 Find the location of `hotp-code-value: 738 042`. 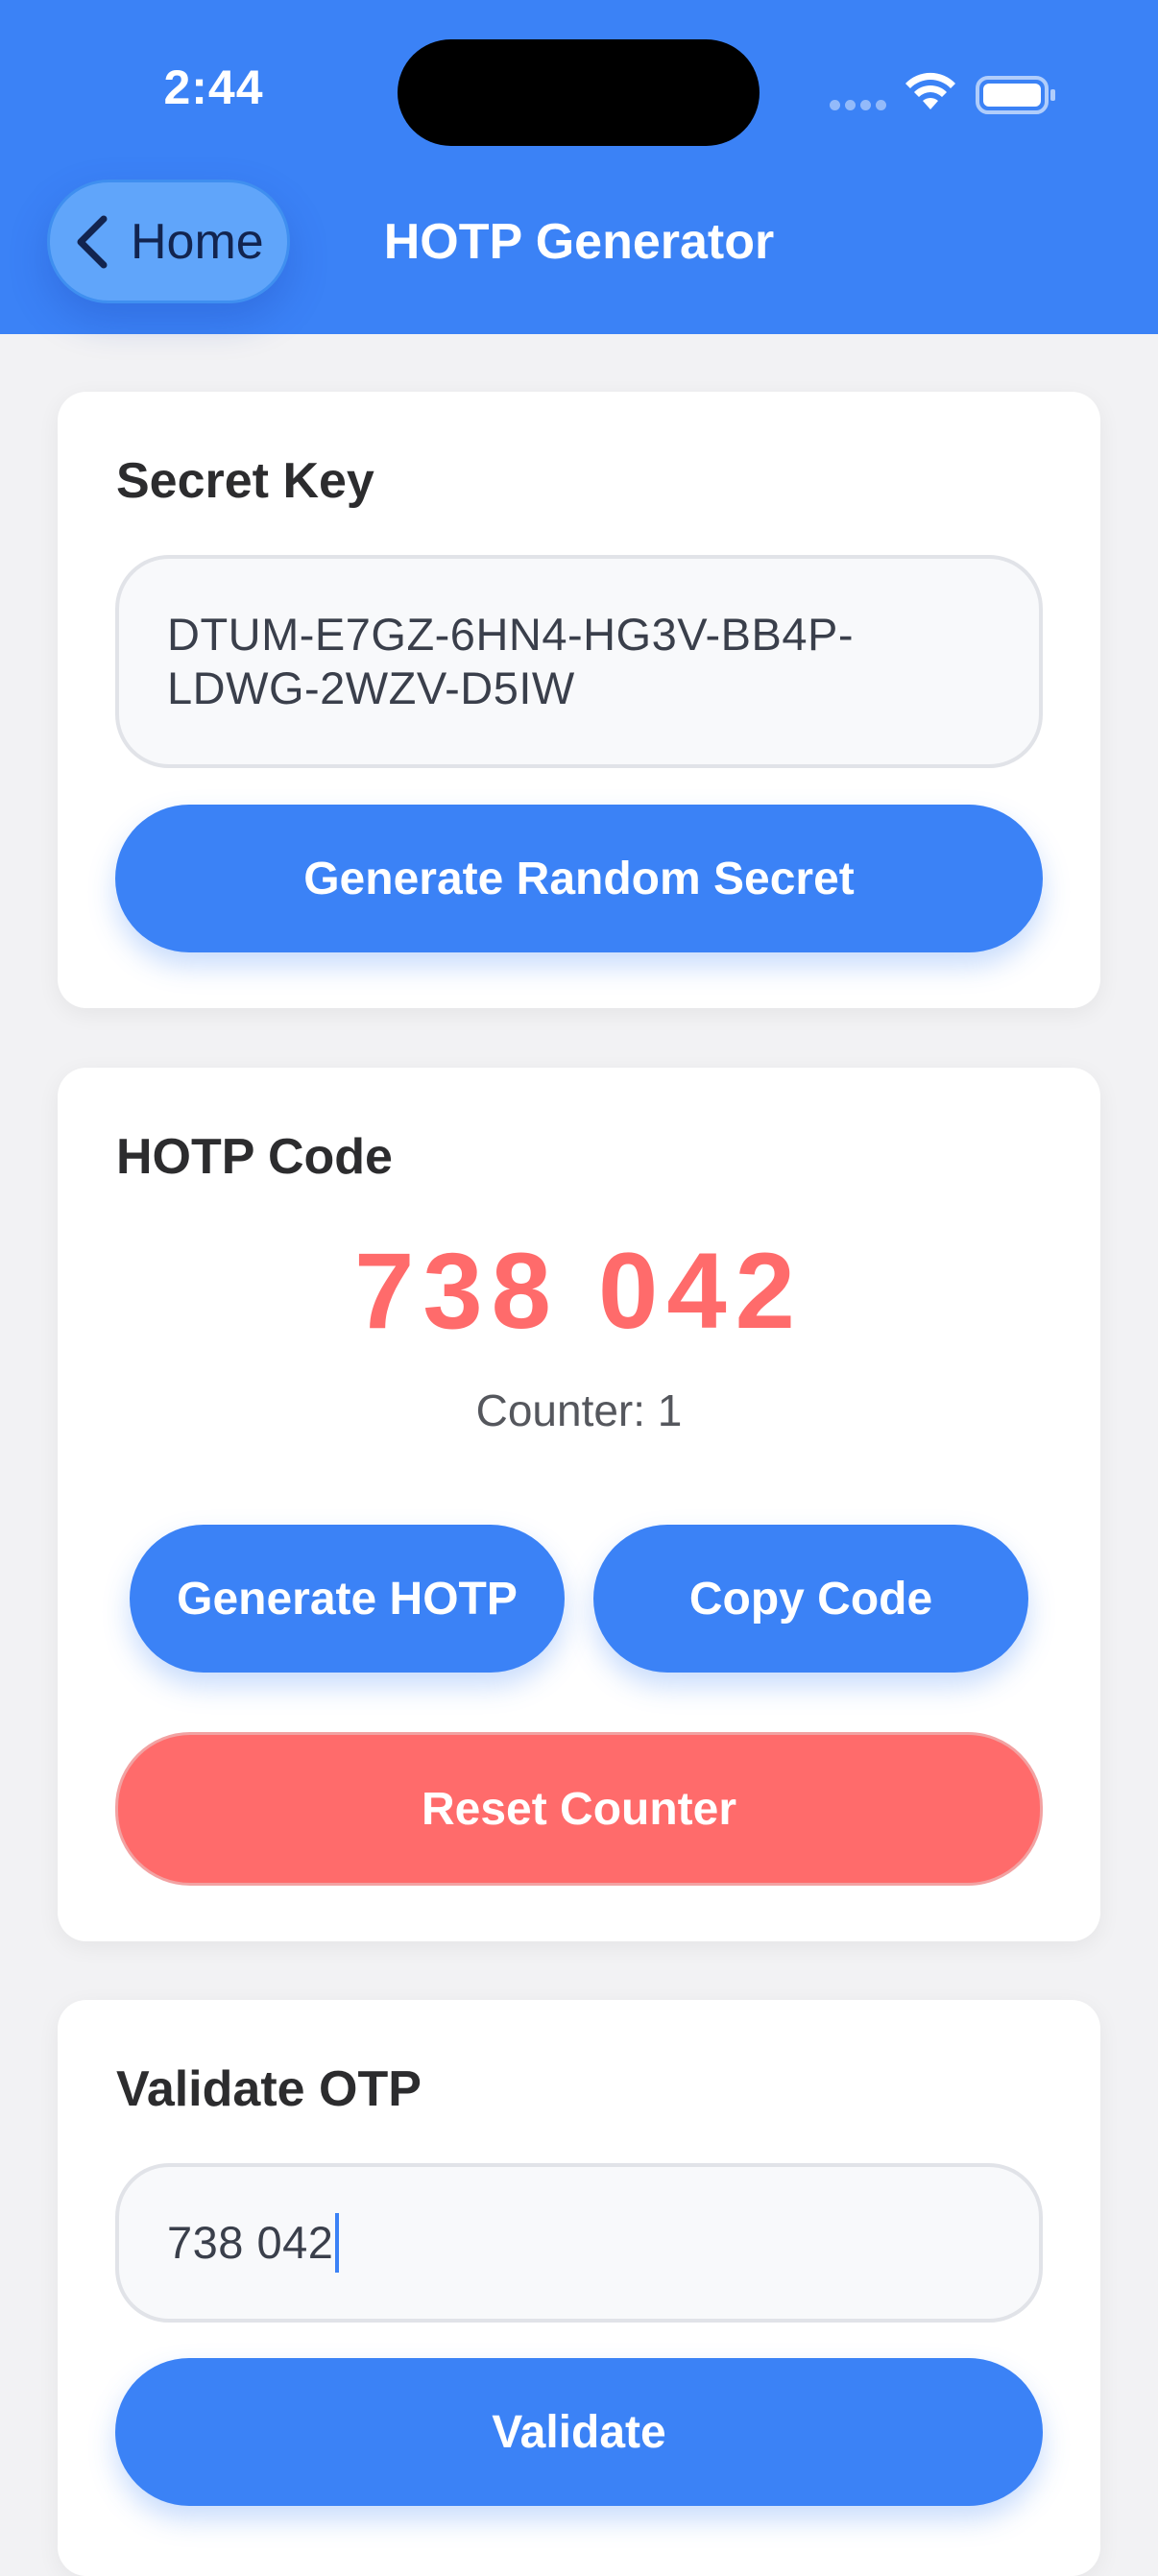

hotp-code-value: 738 042 is located at coordinates (579, 1291).